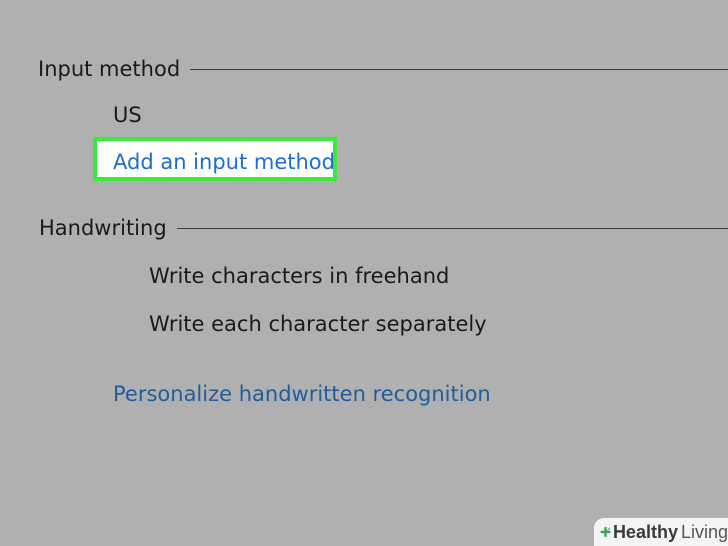 The height and width of the screenshot is (546, 728). Describe the element at coordinates (127, 115) in the screenshot. I see `input-method-item-us: US` at that location.